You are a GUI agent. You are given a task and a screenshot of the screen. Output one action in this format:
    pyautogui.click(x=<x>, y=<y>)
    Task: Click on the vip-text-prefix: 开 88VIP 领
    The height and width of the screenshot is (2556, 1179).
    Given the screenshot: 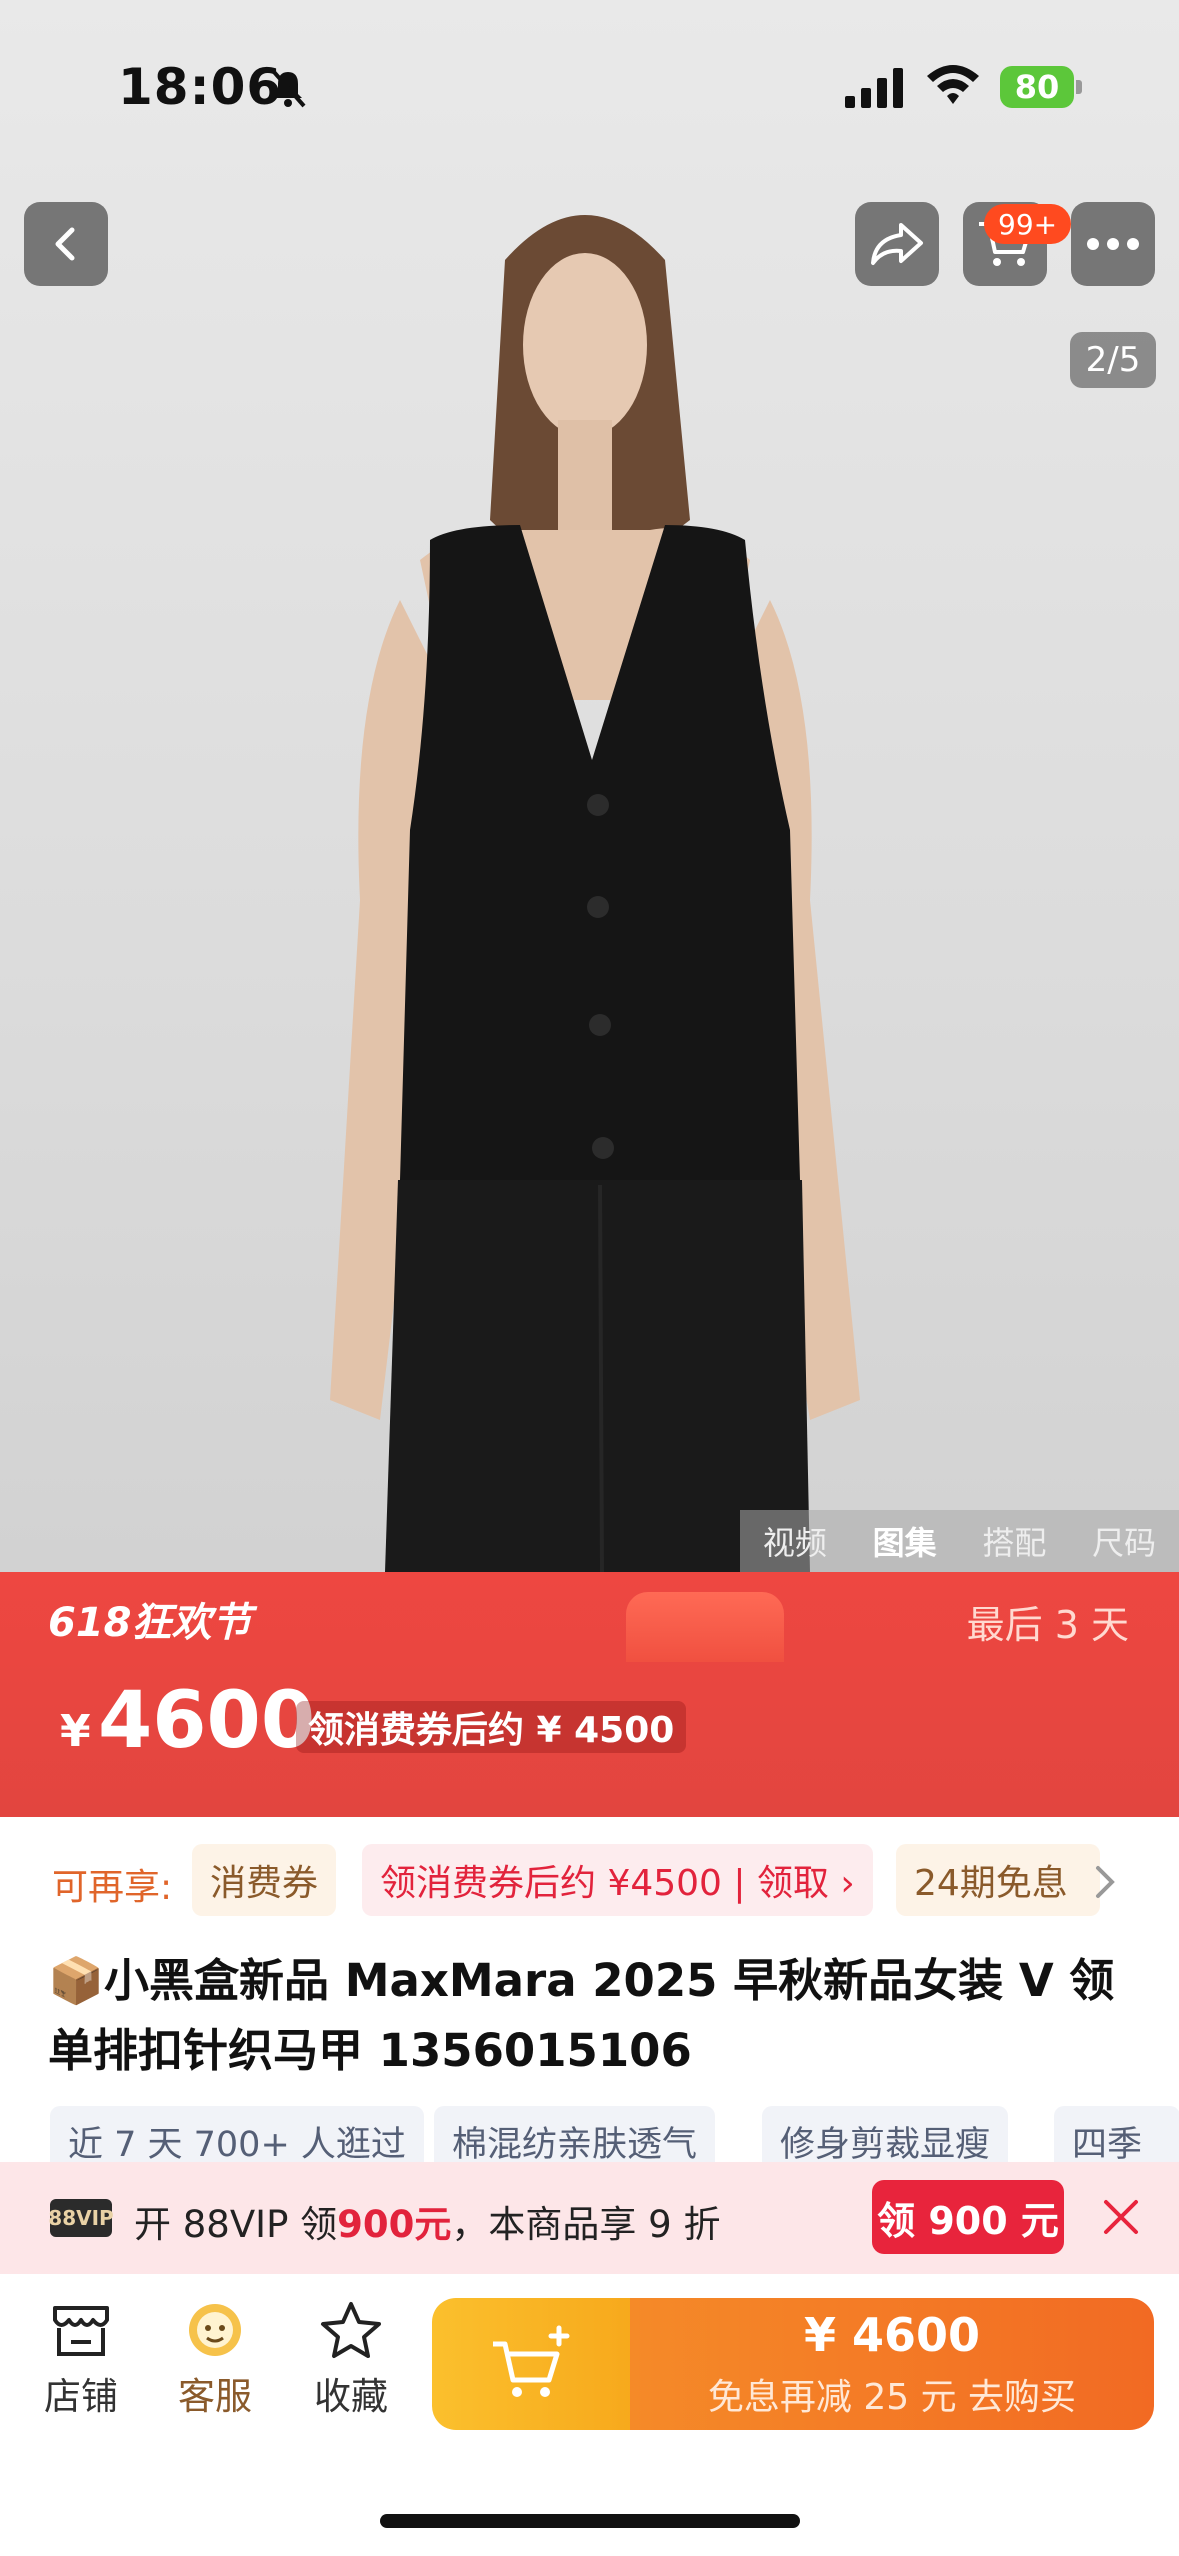 What is the action you would take?
    pyautogui.click(x=236, y=2224)
    